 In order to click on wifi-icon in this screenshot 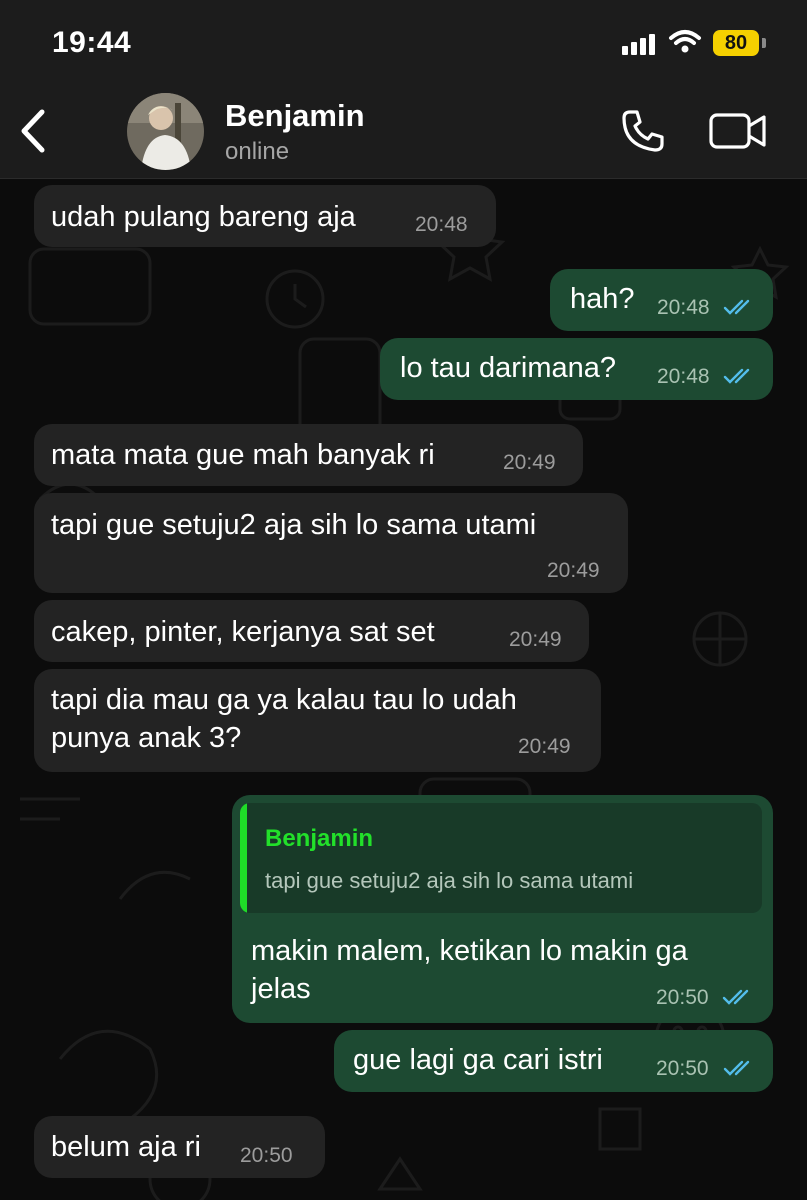, I will do `click(685, 41)`.